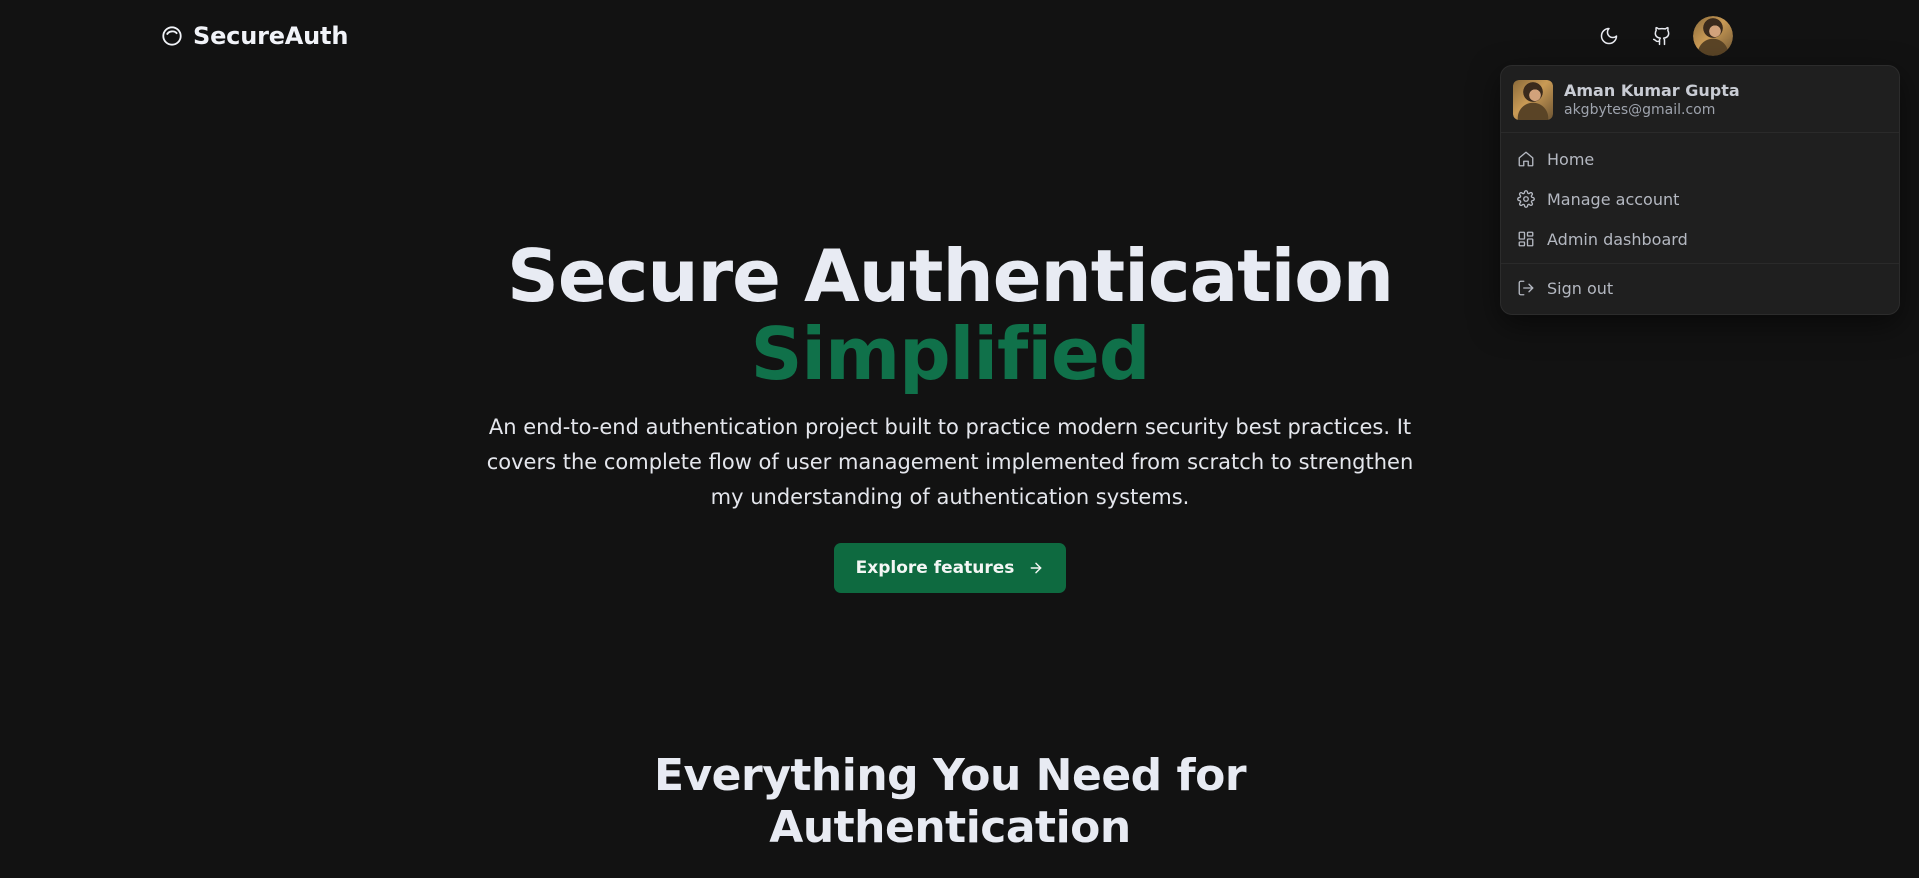 The width and height of the screenshot is (1919, 878). What do you see at coordinates (172, 36) in the screenshot?
I see `logo-icon` at bounding box center [172, 36].